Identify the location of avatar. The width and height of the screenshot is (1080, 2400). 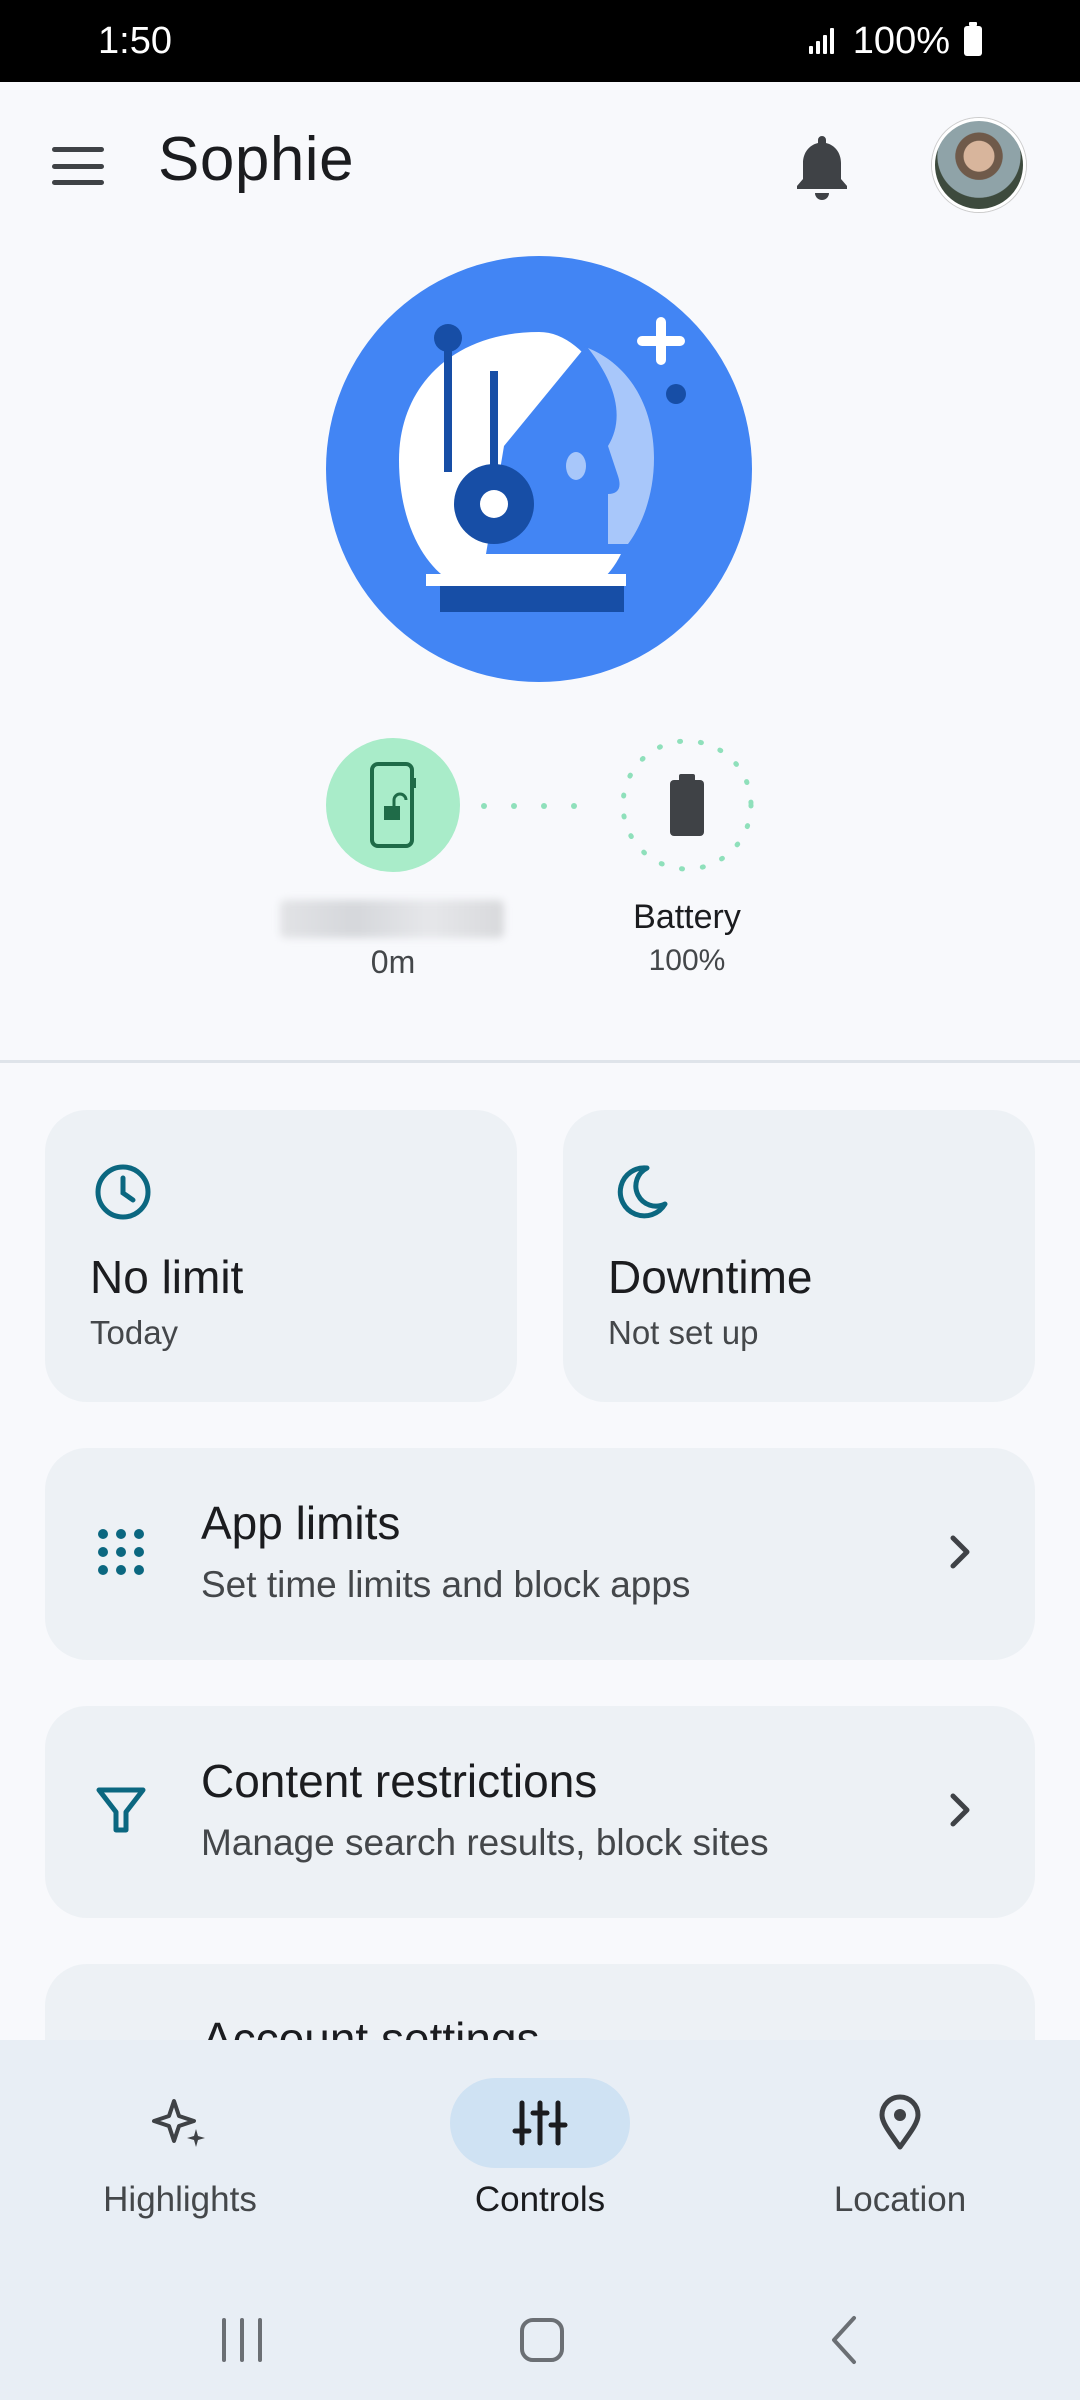
(979, 165).